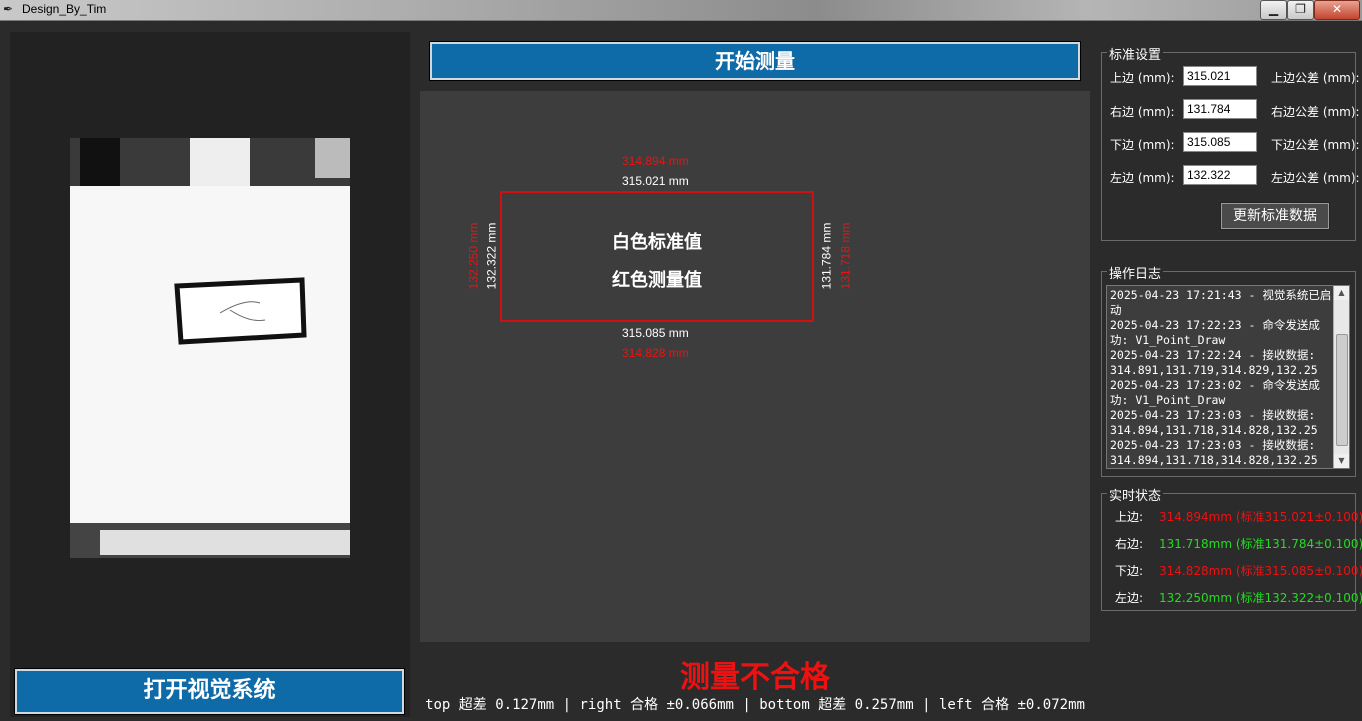 Image resolution: width=1362 pixels, height=721 pixels. What do you see at coordinates (210, 348) in the screenshot?
I see `camera-preview-image` at bounding box center [210, 348].